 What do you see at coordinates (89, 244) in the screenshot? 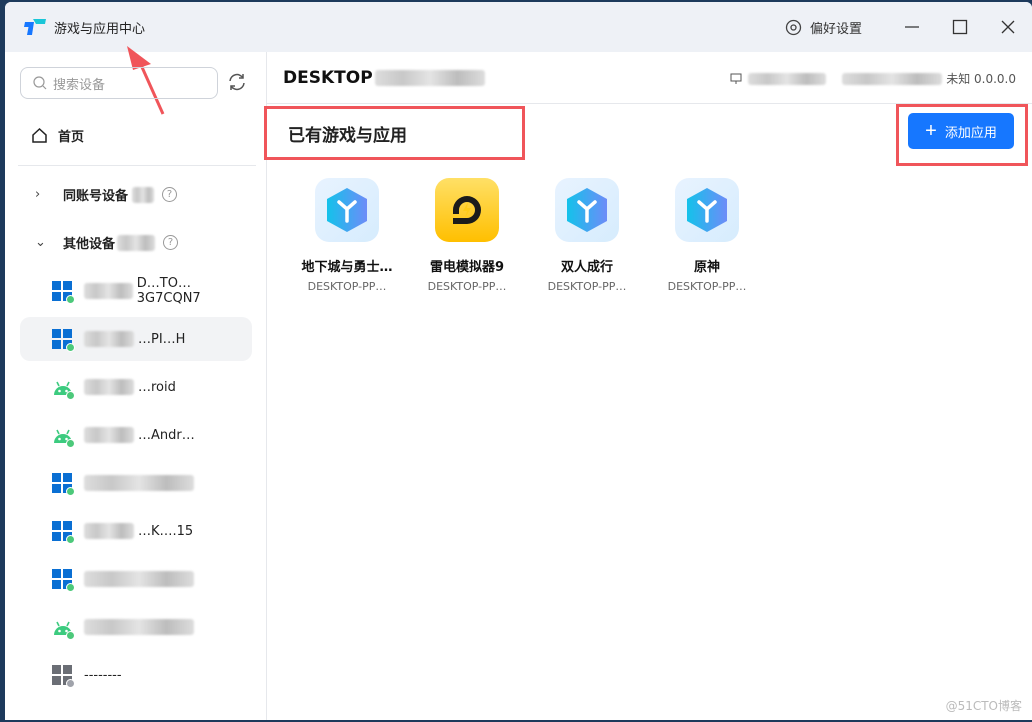
I see `group-label: 其他设备` at bounding box center [89, 244].